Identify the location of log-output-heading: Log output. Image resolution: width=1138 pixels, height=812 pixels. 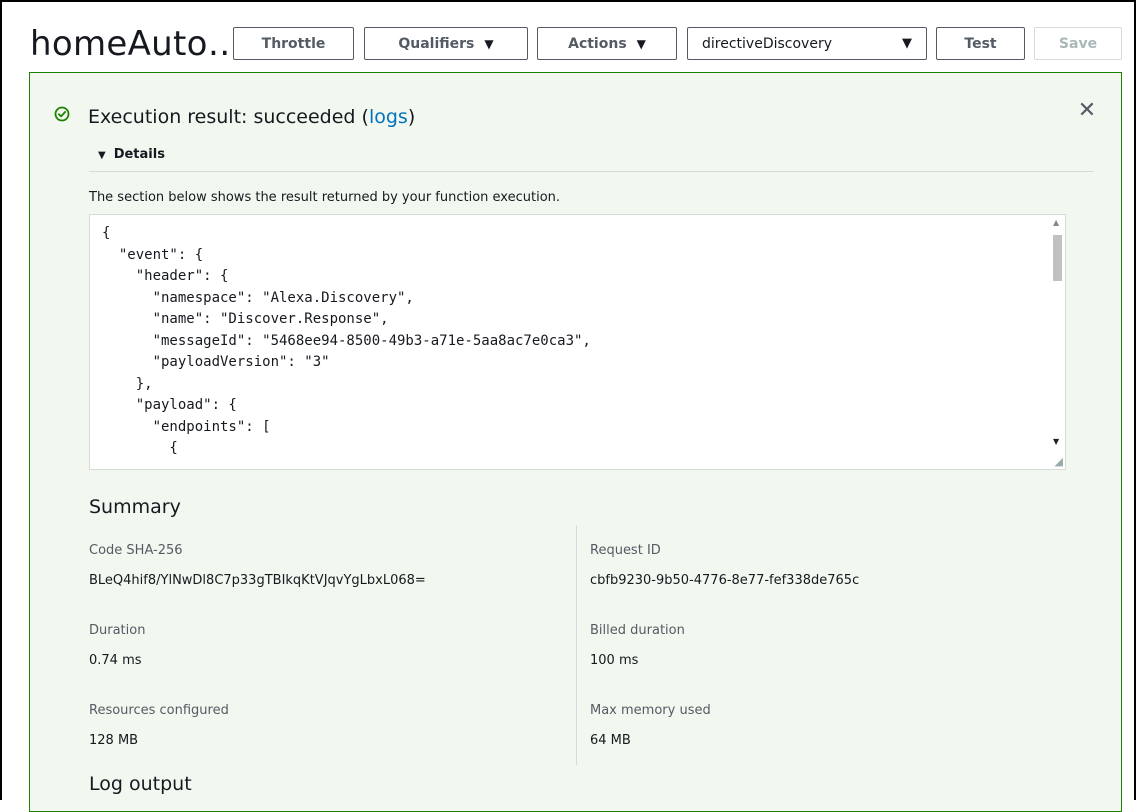
(140, 784).